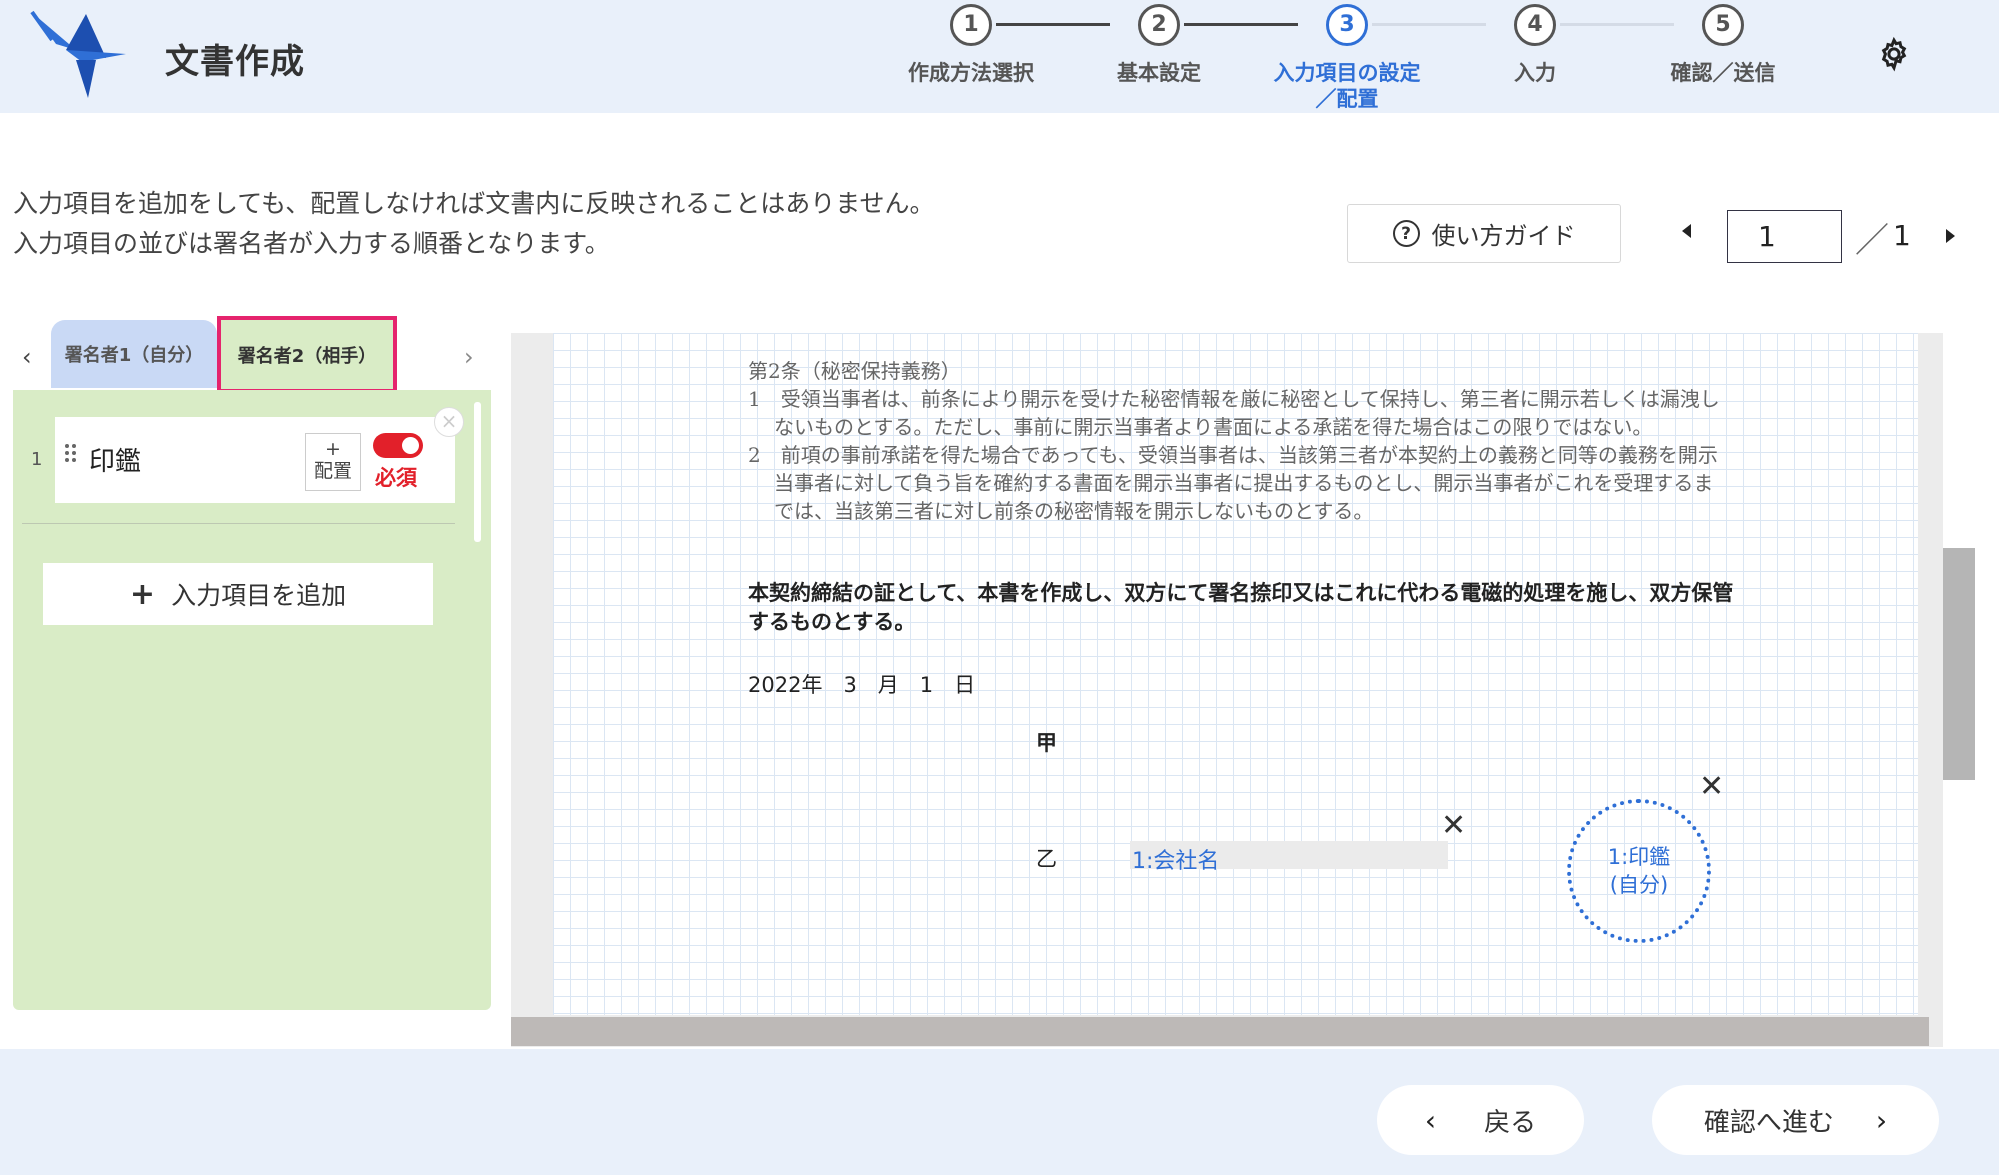 This screenshot has width=1999, height=1175. What do you see at coordinates (1784, 236) in the screenshot?
I see `page-number-input` at bounding box center [1784, 236].